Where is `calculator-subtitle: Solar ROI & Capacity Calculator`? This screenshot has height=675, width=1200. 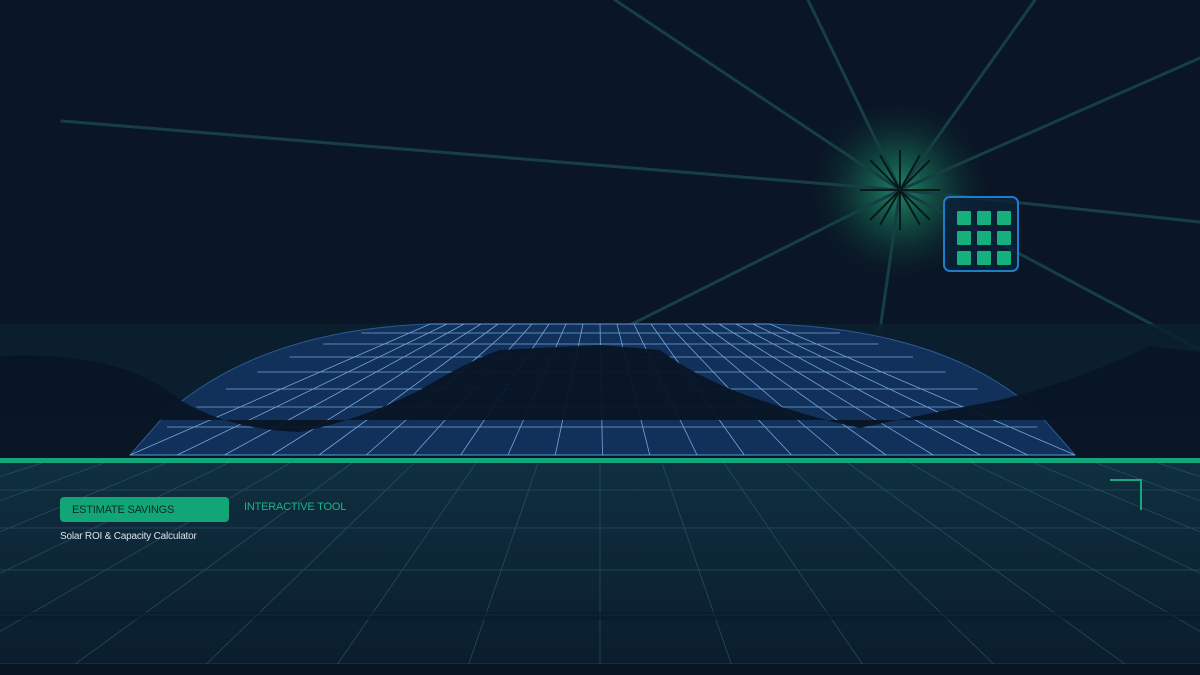
calculator-subtitle: Solar ROI & Capacity Calculator is located at coordinates (128, 536).